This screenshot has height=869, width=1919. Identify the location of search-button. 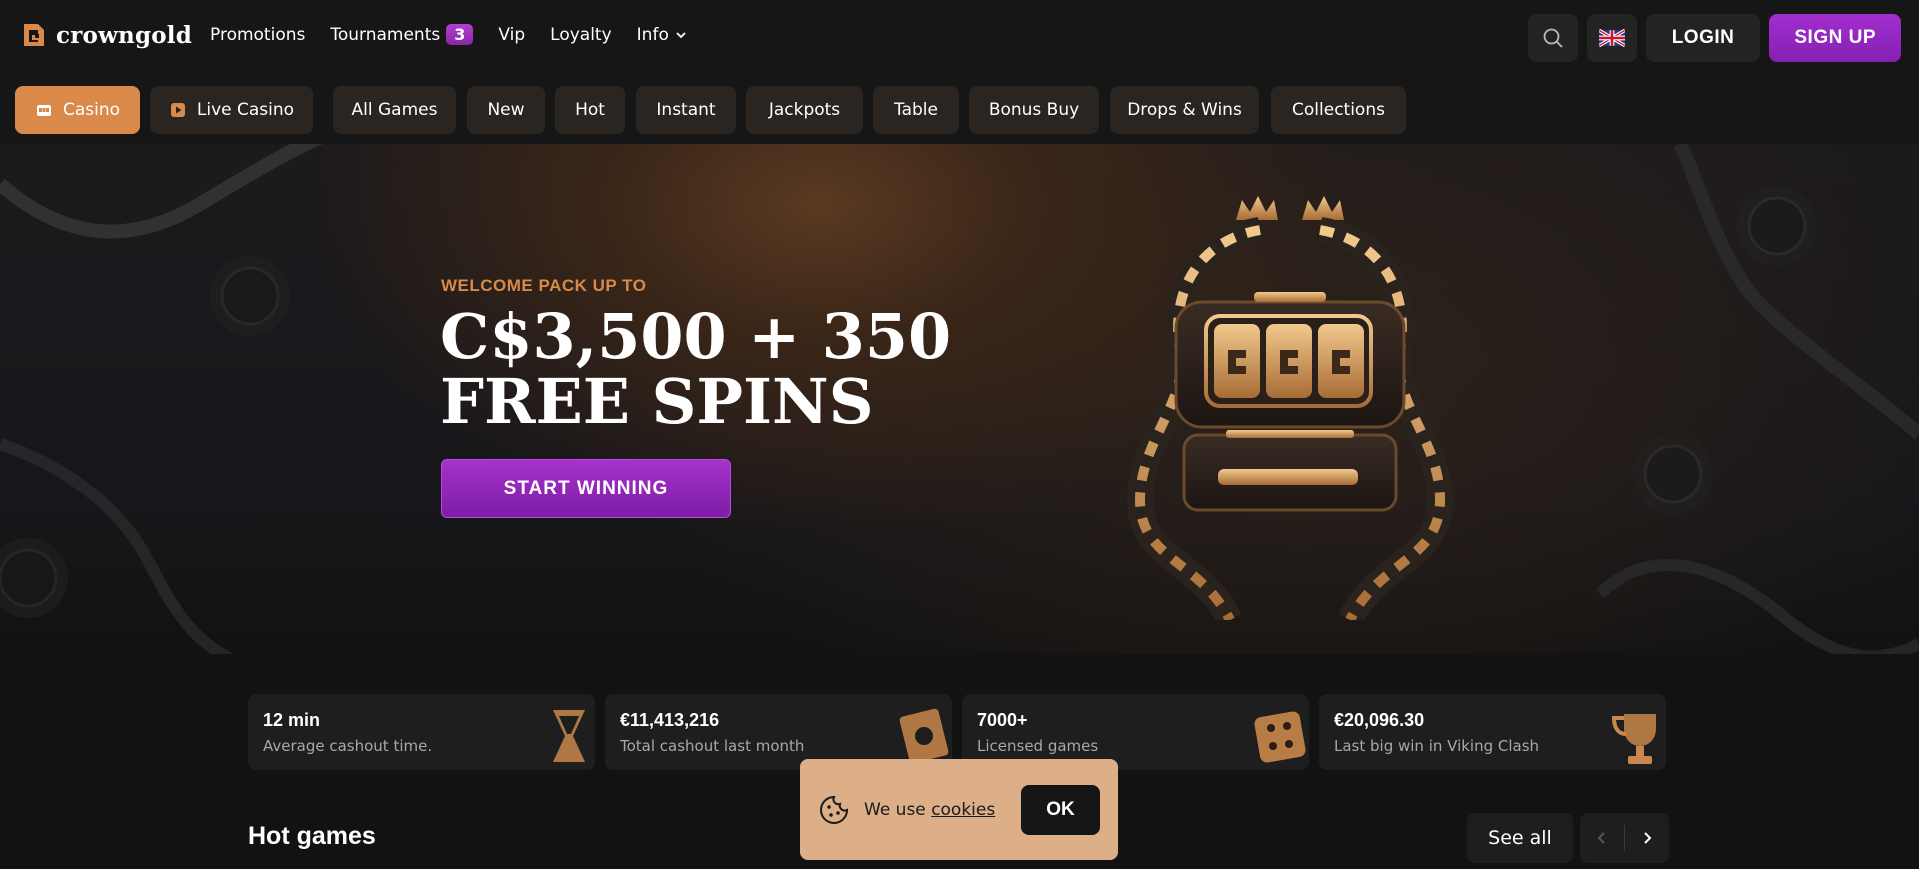
(1552, 38).